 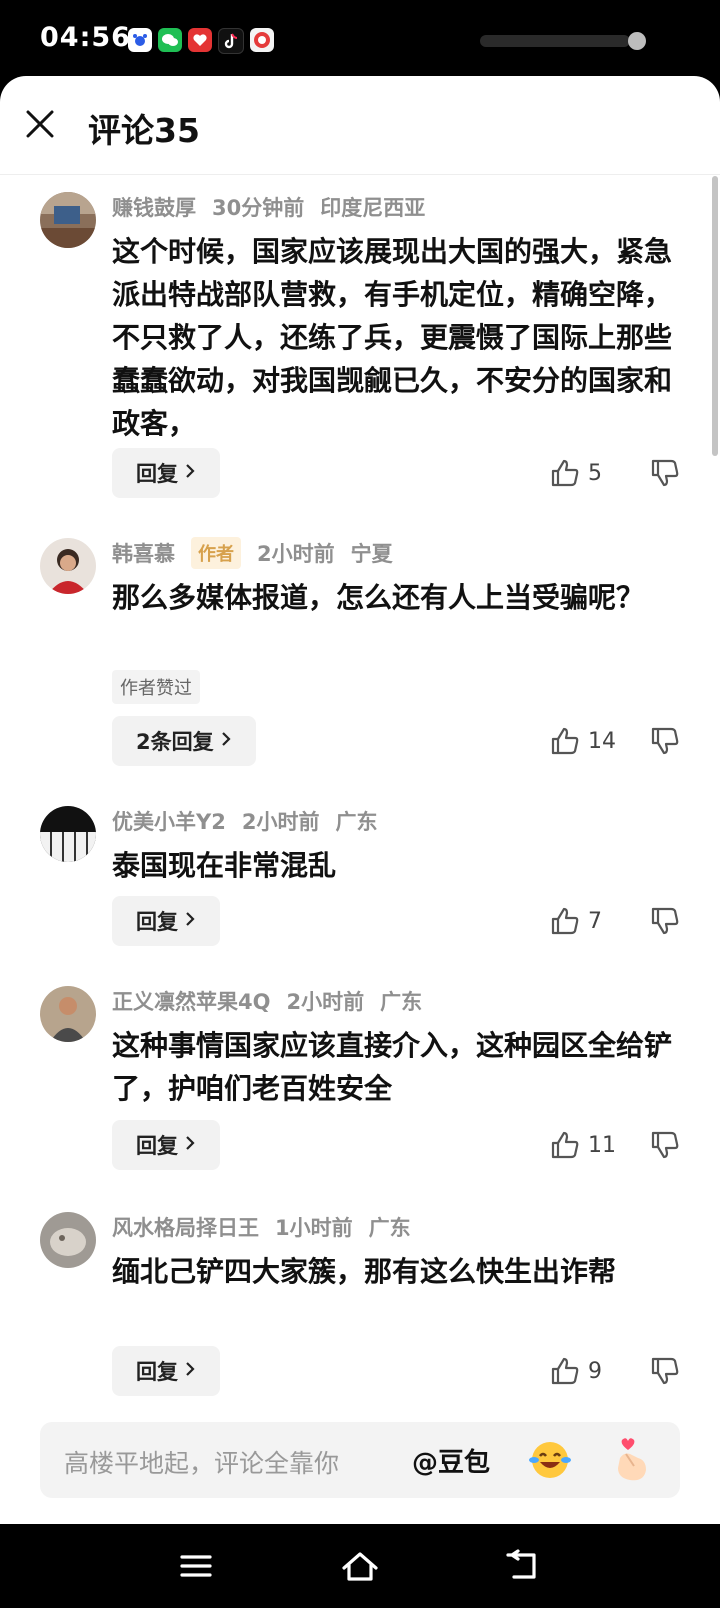 What do you see at coordinates (586, 473) in the screenshot?
I see `like-button: 5` at bounding box center [586, 473].